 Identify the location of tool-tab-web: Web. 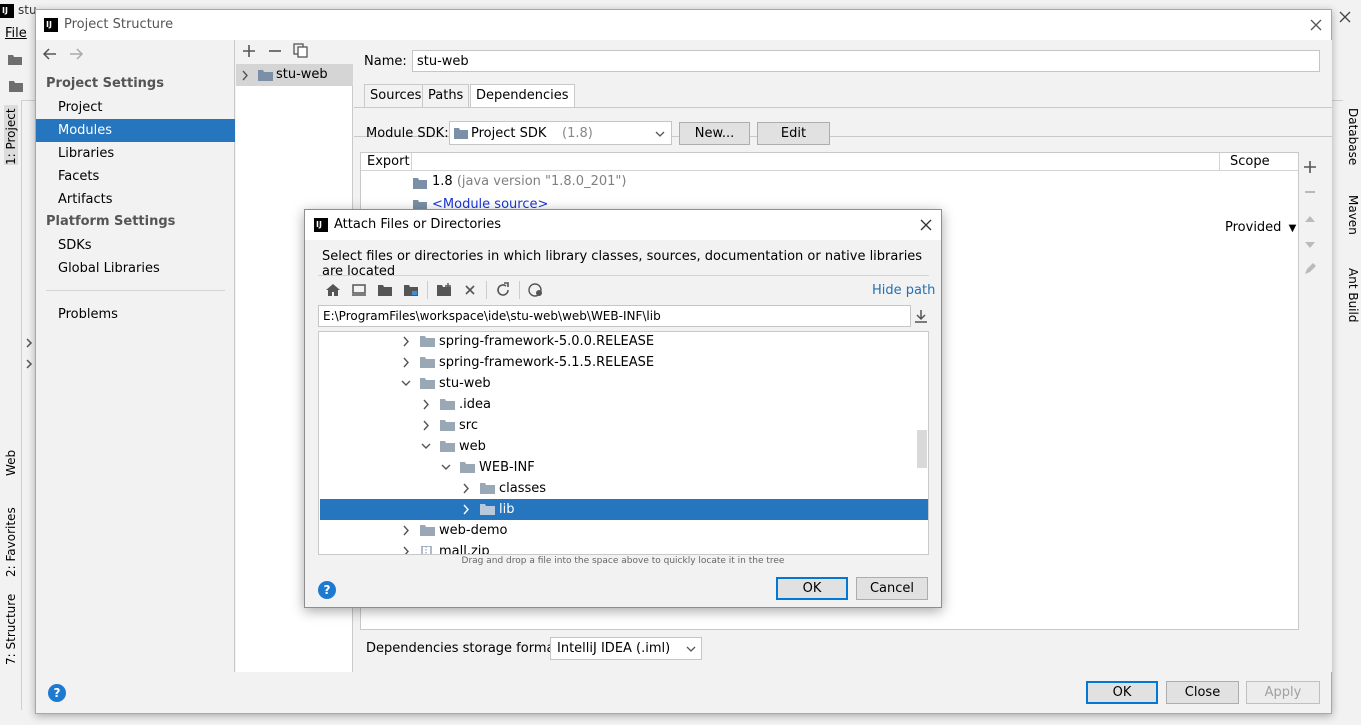
(11, 456).